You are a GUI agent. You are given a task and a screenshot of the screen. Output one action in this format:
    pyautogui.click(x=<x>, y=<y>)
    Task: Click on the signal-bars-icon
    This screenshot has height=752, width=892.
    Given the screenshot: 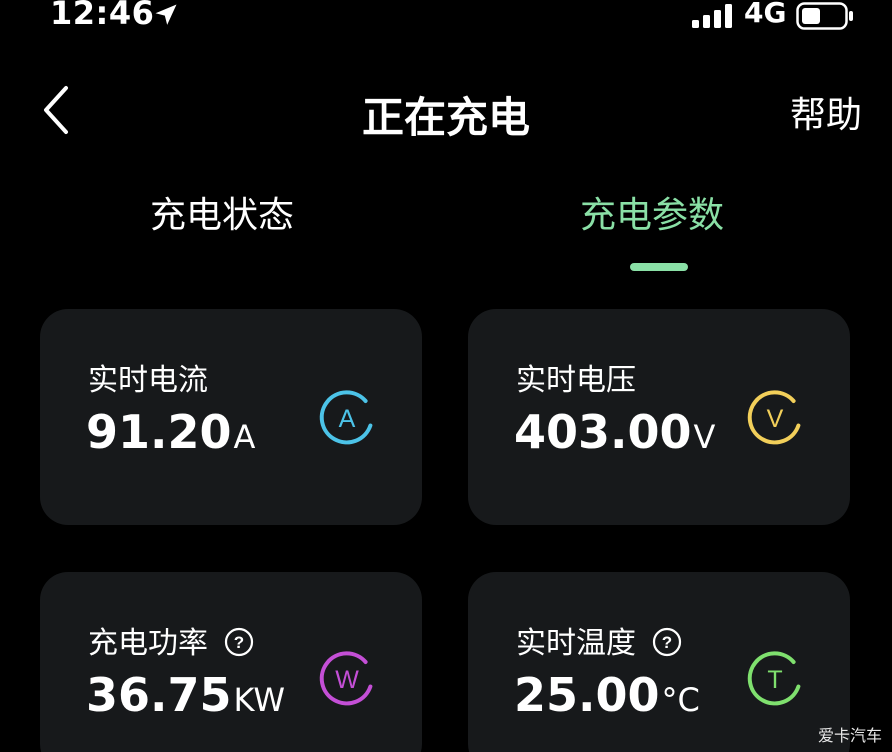 What is the action you would take?
    pyautogui.click(x=712, y=16)
    